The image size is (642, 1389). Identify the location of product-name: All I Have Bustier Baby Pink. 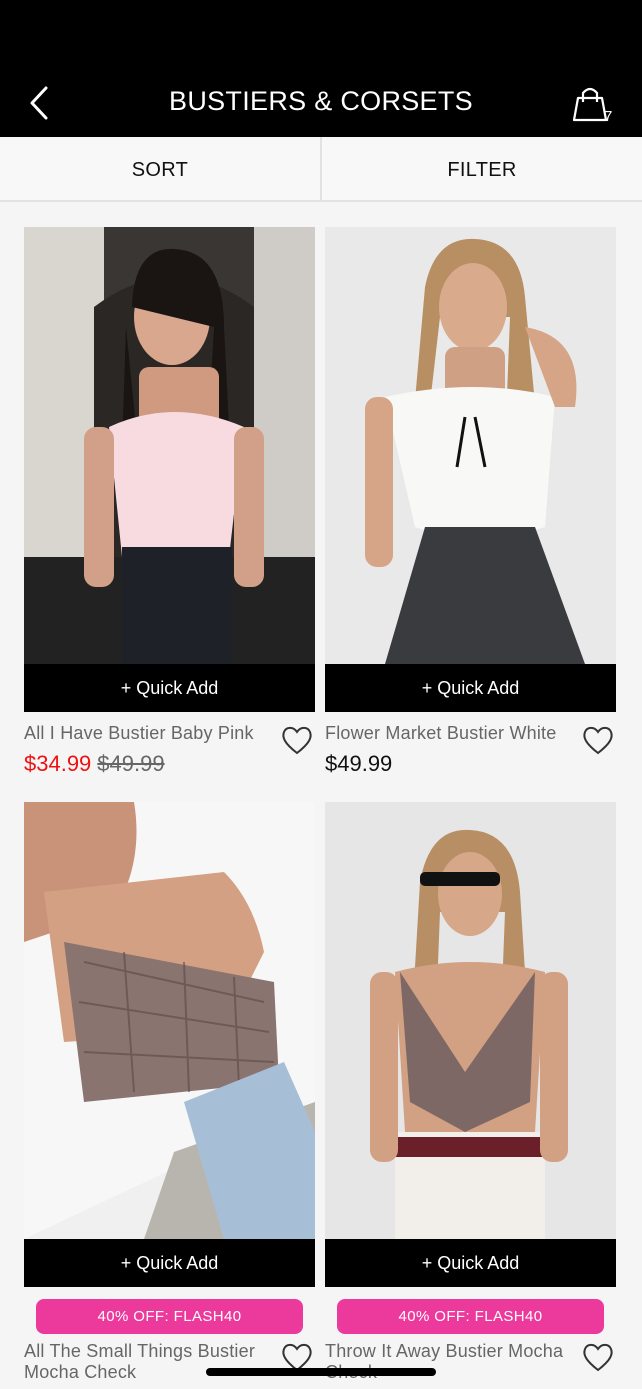
(146, 733).